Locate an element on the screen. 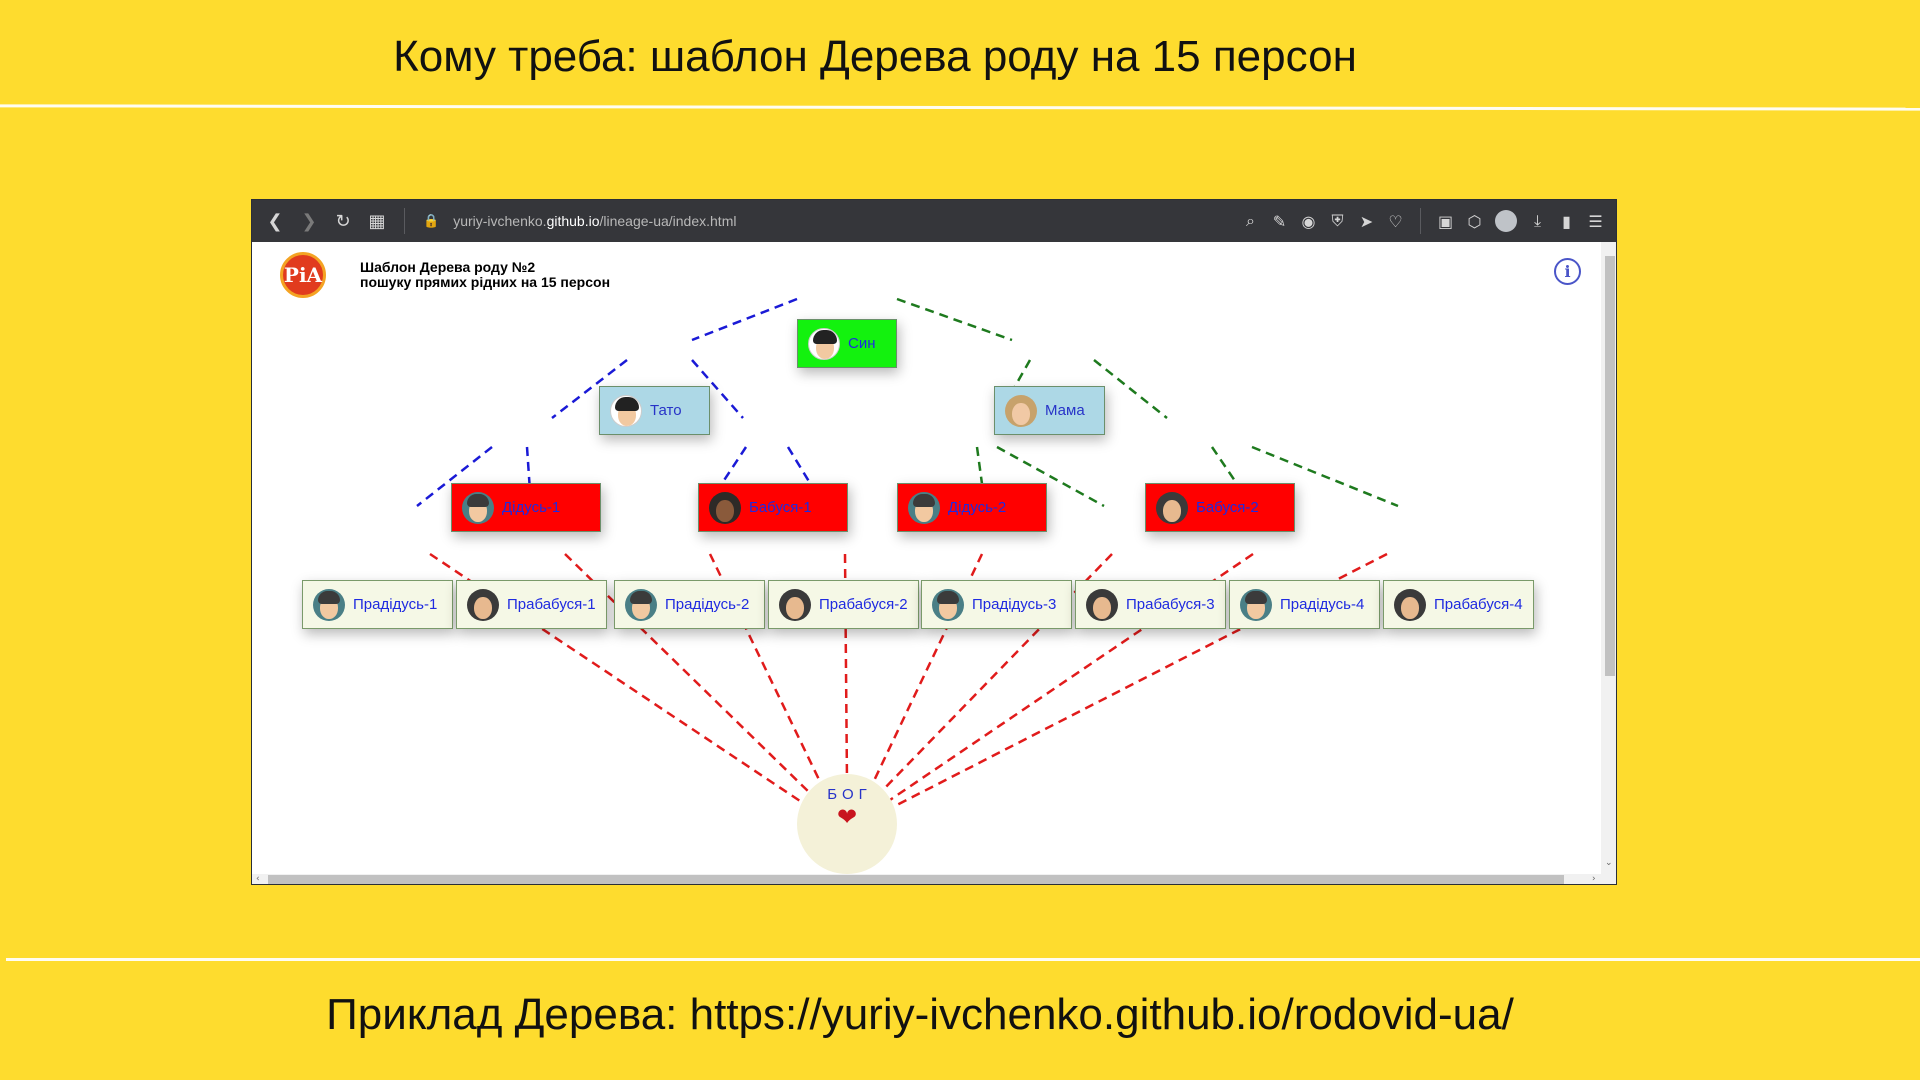 Image resolution: width=1920 pixels, height=1080 pixels. person-label: Прабабуся-3 is located at coordinates (1170, 604).